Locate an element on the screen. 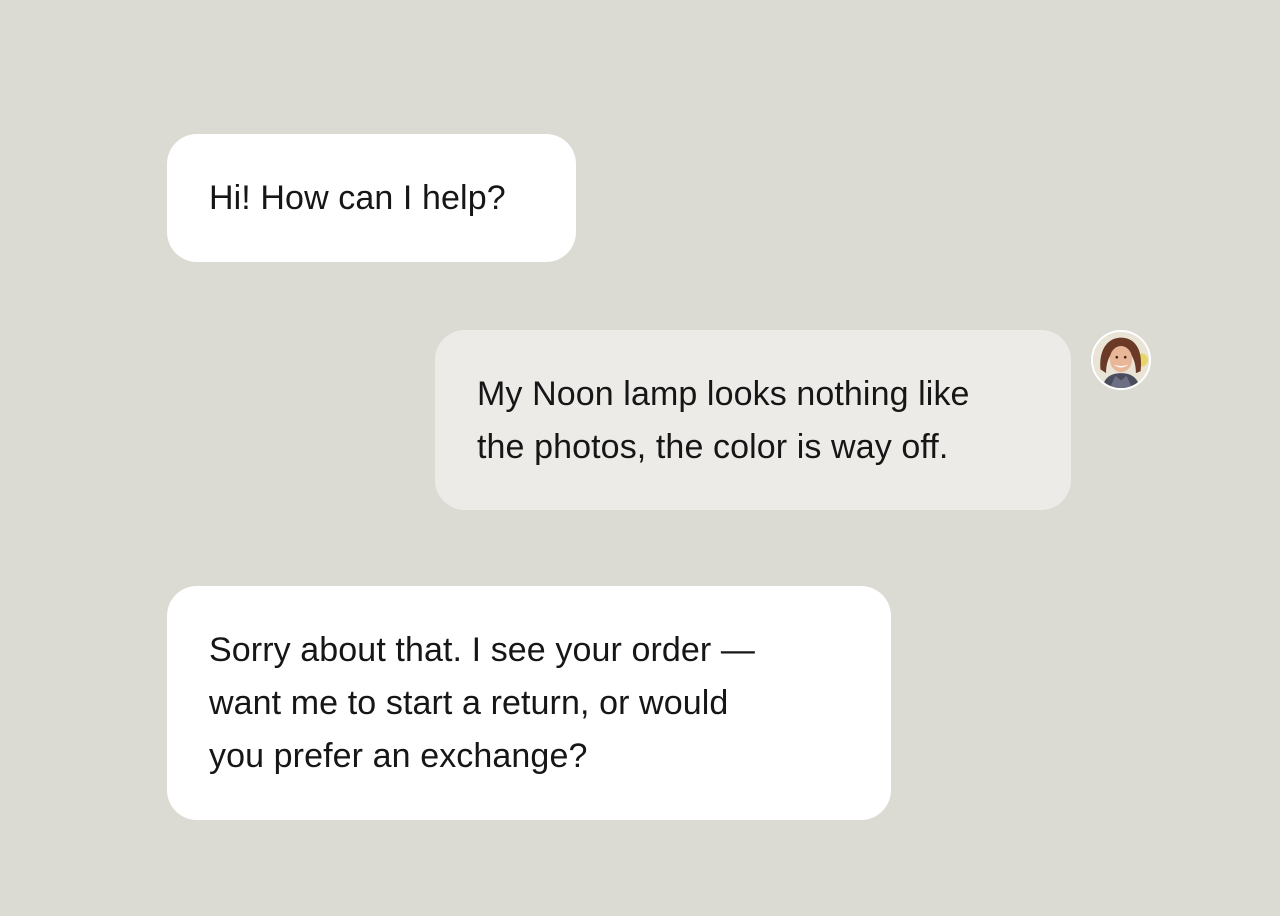 The width and height of the screenshot is (1280, 916). message-text: want me to start a return, or would is located at coordinates (469, 703).